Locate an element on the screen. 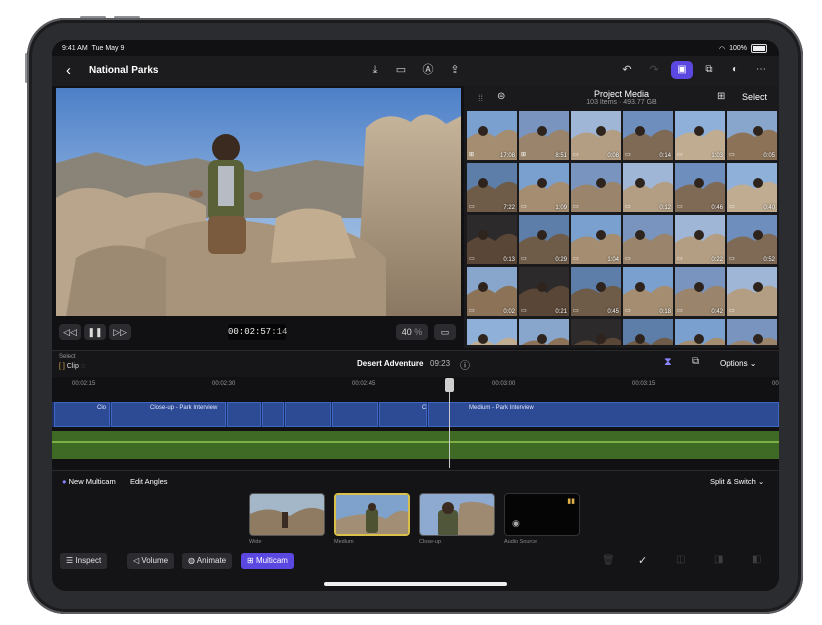 This screenshot has height=625, width=822. viewer-options-icon: ▭ is located at coordinates (445, 332).